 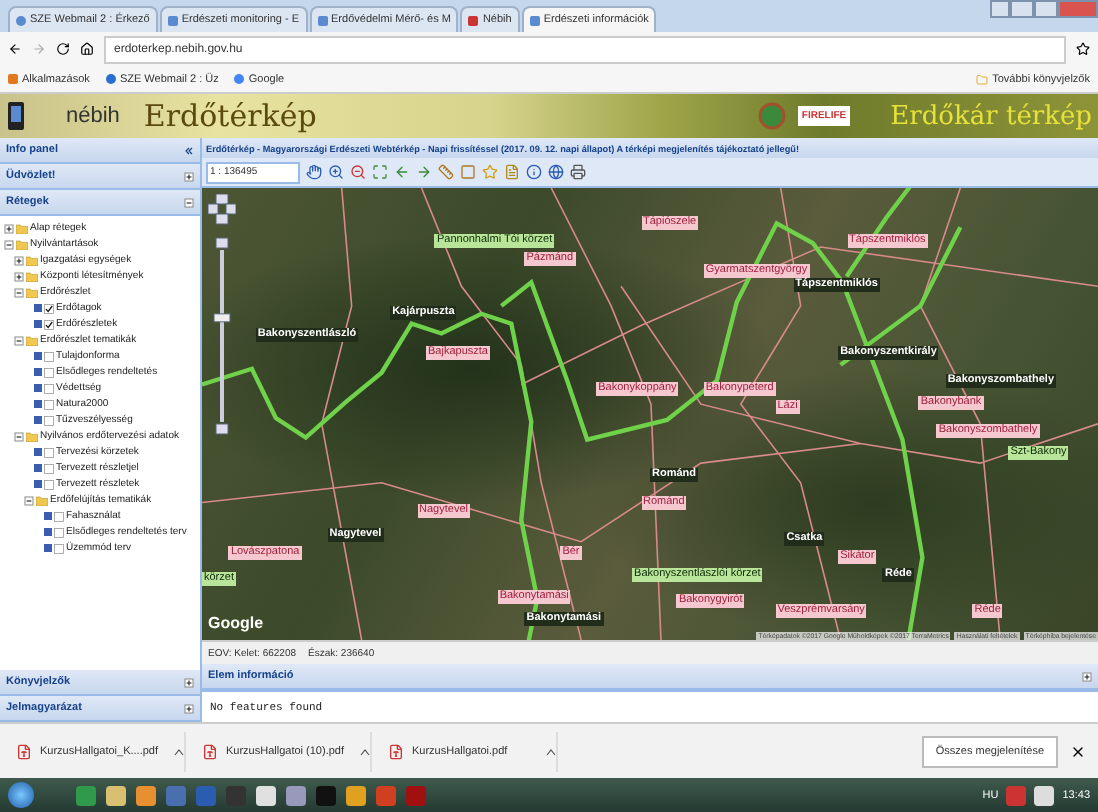 What do you see at coordinates (489, 172) in the screenshot?
I see `star-icon` at bounding box center [489, 172].